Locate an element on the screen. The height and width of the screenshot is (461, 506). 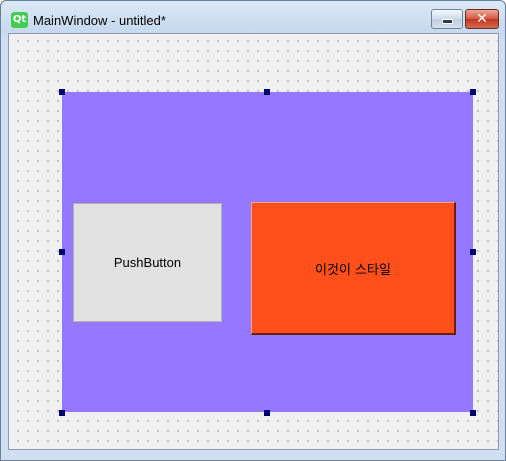
resize-handle-middle-left is located at coordinates (62, 252).